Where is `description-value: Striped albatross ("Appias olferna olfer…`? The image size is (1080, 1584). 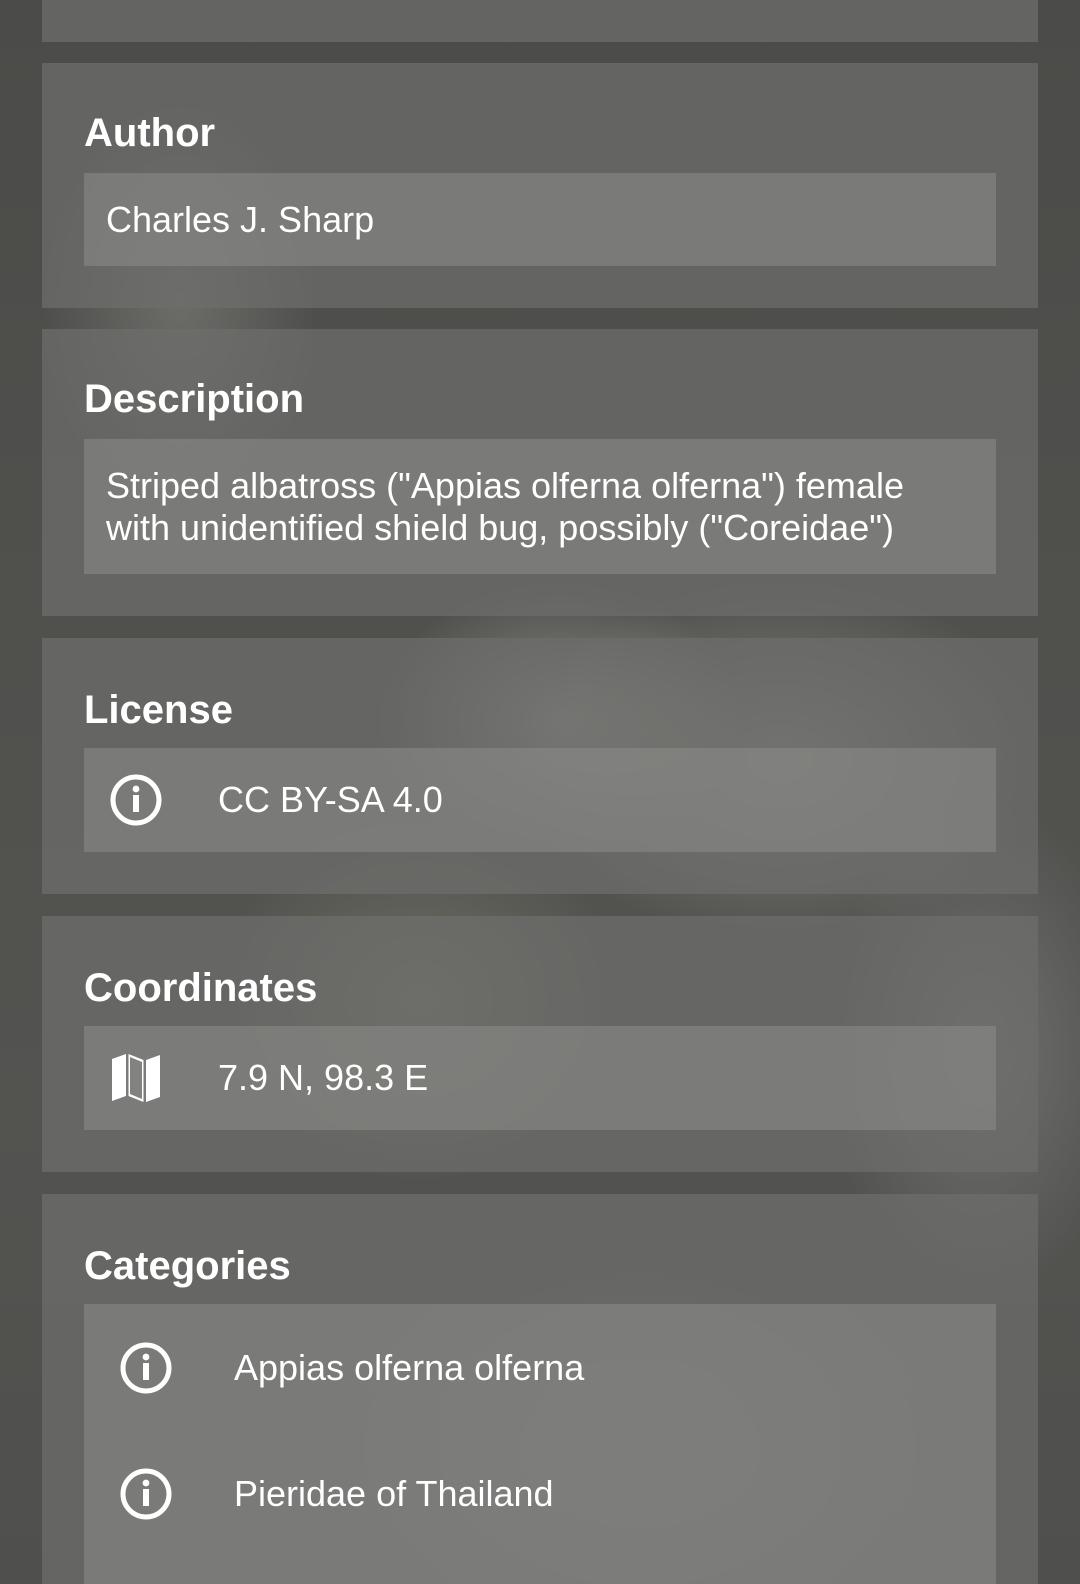
description-value: Striped albatross ("Appias olferna olfer… is located at coordinates (540, 506).